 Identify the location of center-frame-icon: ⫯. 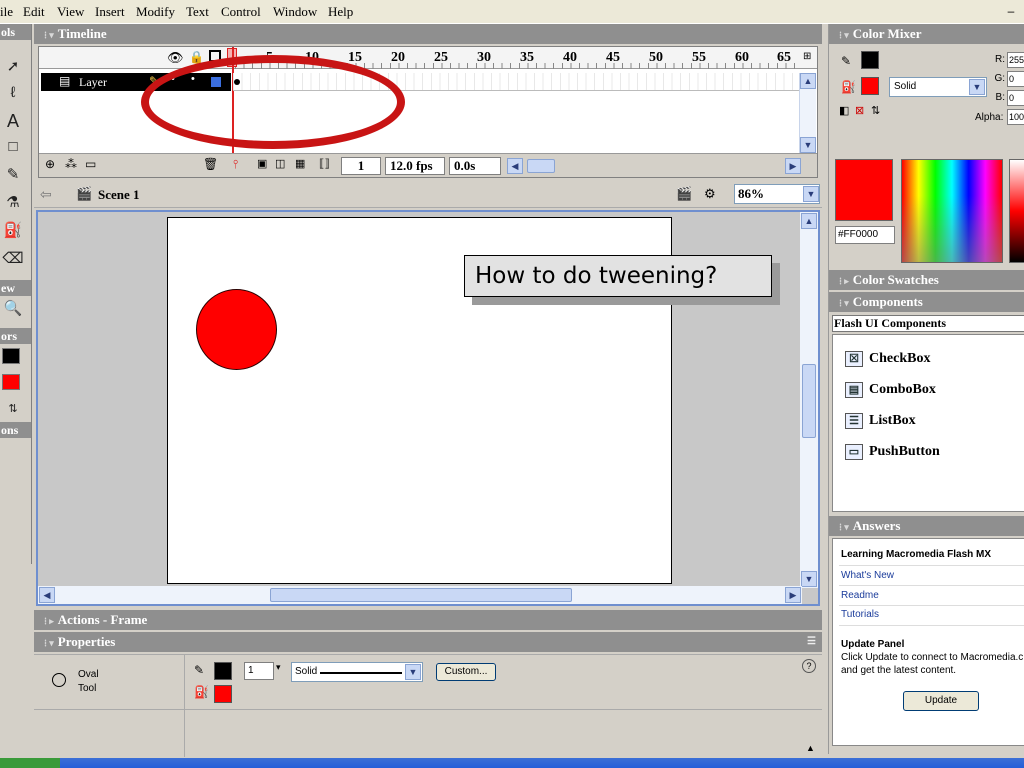
(235, 164).